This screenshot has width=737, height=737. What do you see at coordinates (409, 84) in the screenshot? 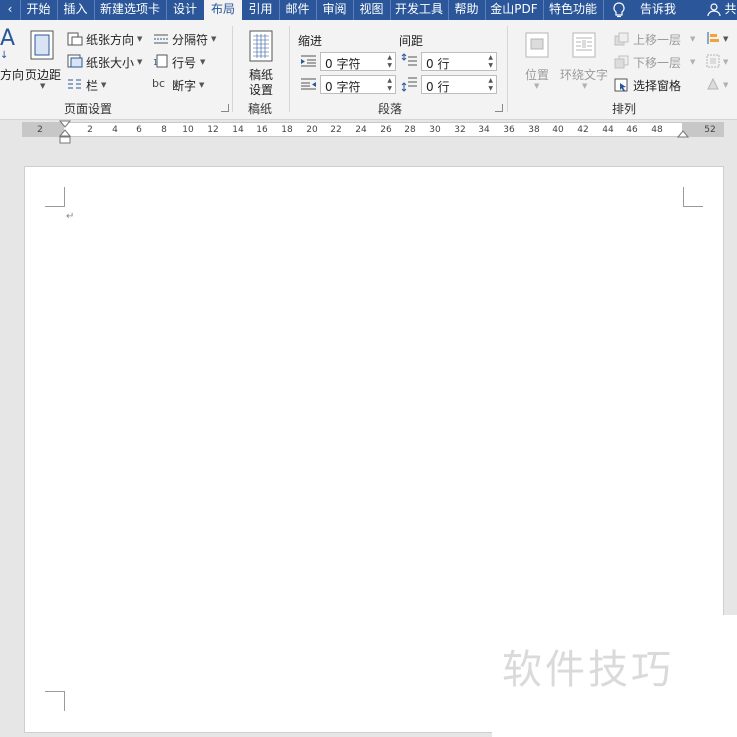
I see `spacing-after-icon` at bounding box center [409, 84].